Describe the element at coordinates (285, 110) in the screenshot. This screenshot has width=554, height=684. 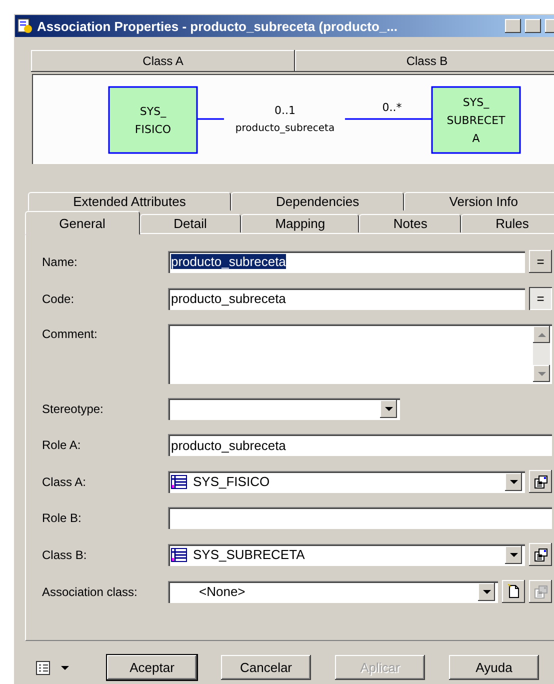
I see `multiplicity-label: 0..1` at that location.